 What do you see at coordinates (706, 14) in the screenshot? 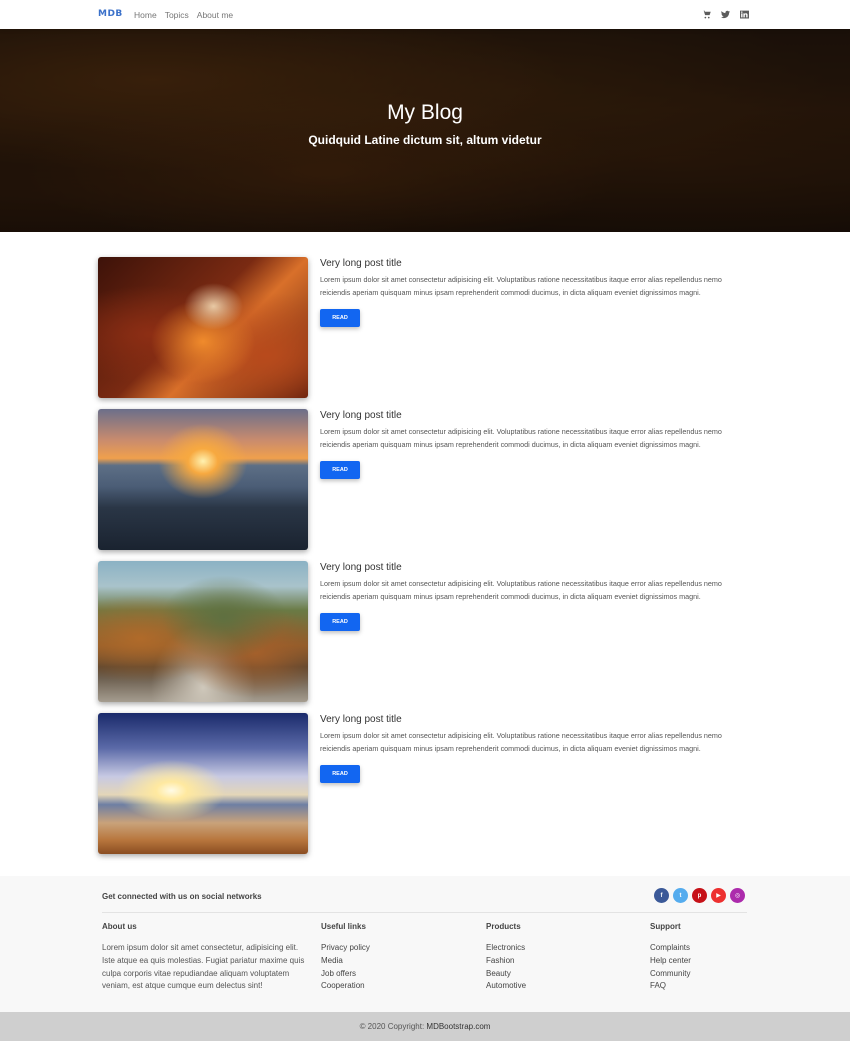
I see `cart-icon` at bounding box center [706, 14].